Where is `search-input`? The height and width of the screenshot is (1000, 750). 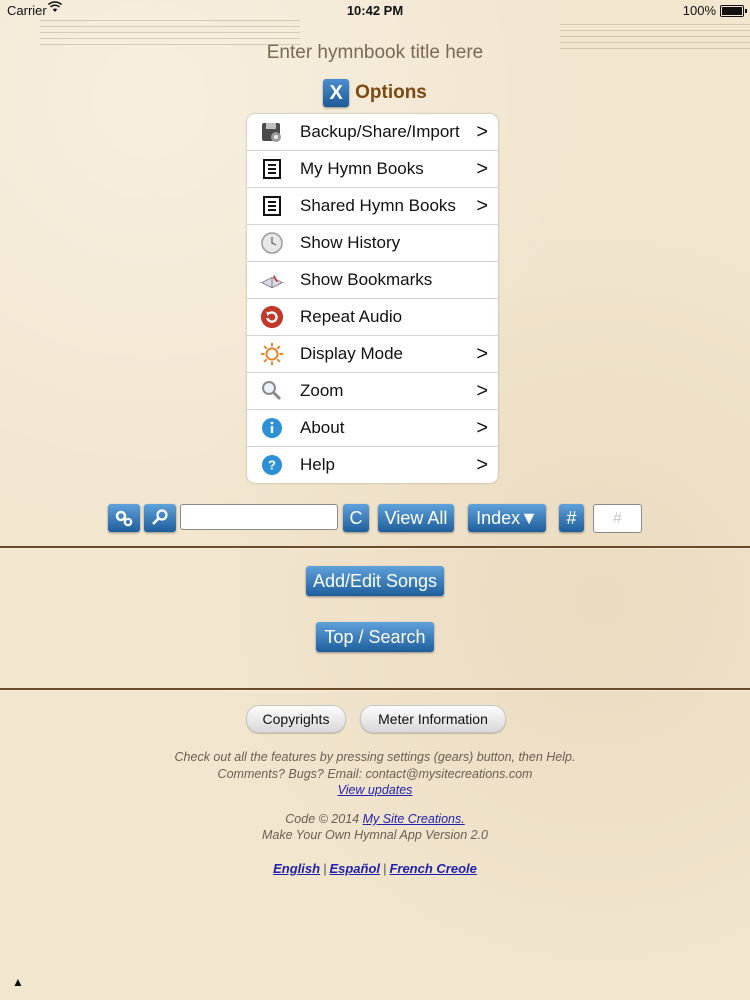 search-input is located at coordinates (259, 517).